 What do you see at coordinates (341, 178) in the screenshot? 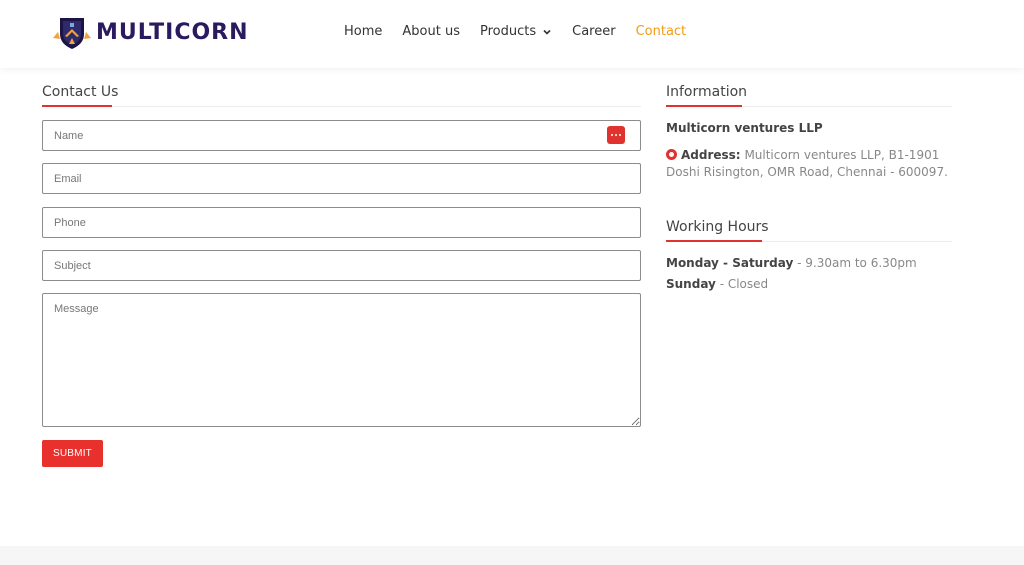
I see `email-input` at bounding box center [341, 178].